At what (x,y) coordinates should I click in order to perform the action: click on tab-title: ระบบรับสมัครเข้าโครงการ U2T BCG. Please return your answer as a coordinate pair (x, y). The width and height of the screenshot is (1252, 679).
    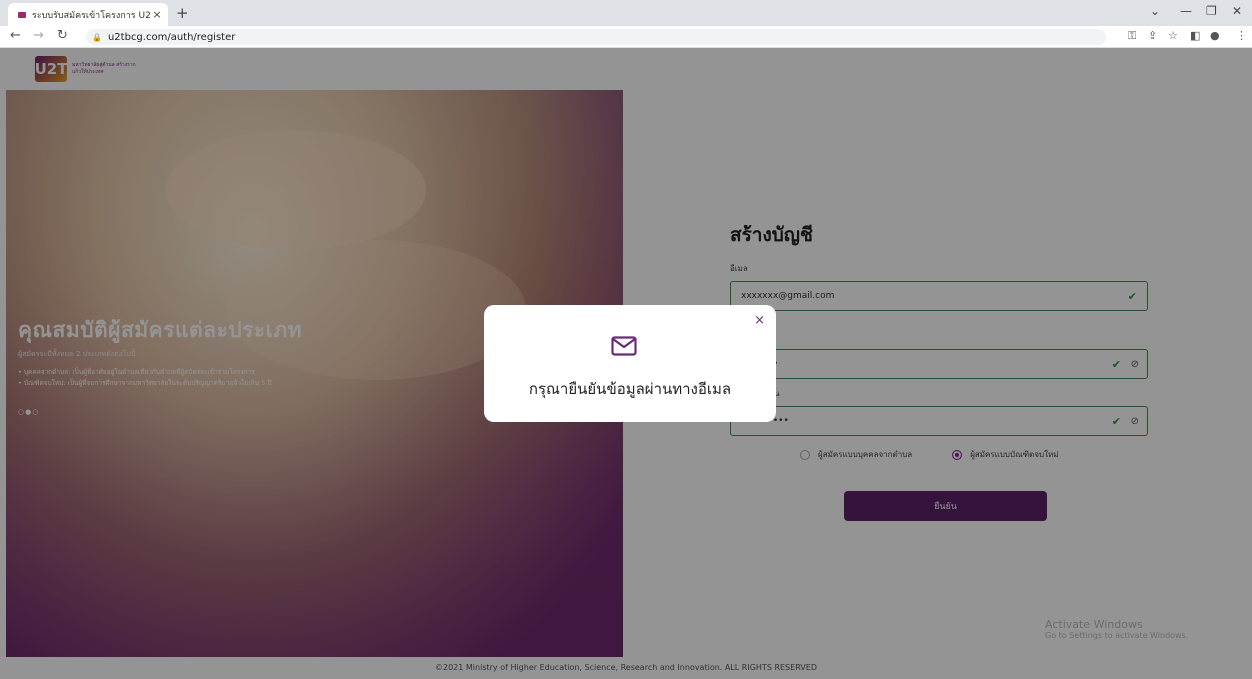
    Looking at the image, I should click on (91, 15).